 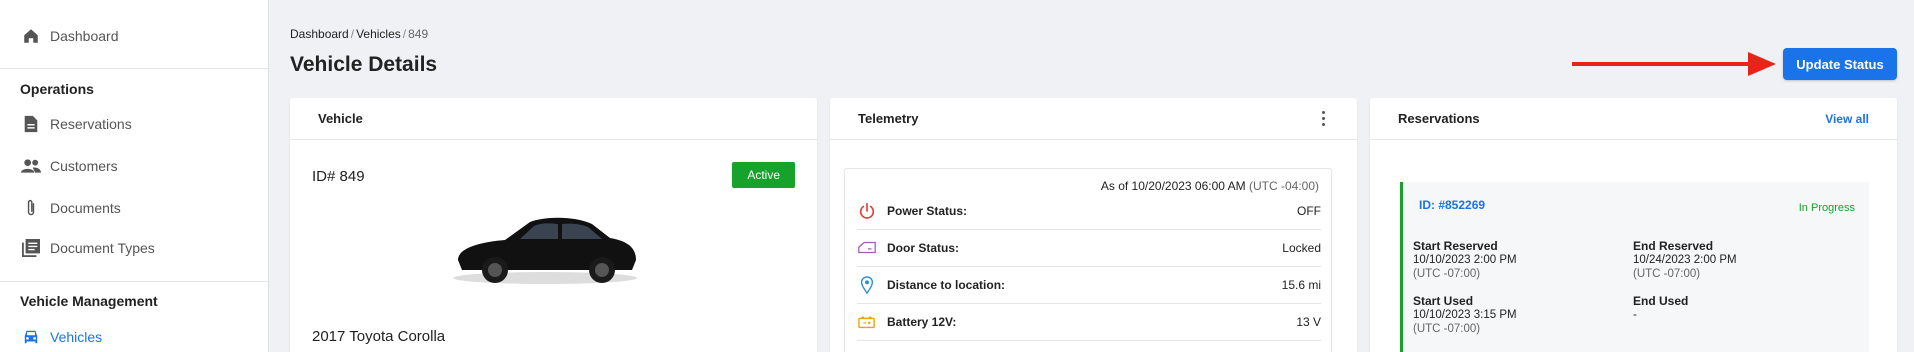 I want to click on telemetry-row-door: Door Status: Locked, so click(x=1089, y=248).